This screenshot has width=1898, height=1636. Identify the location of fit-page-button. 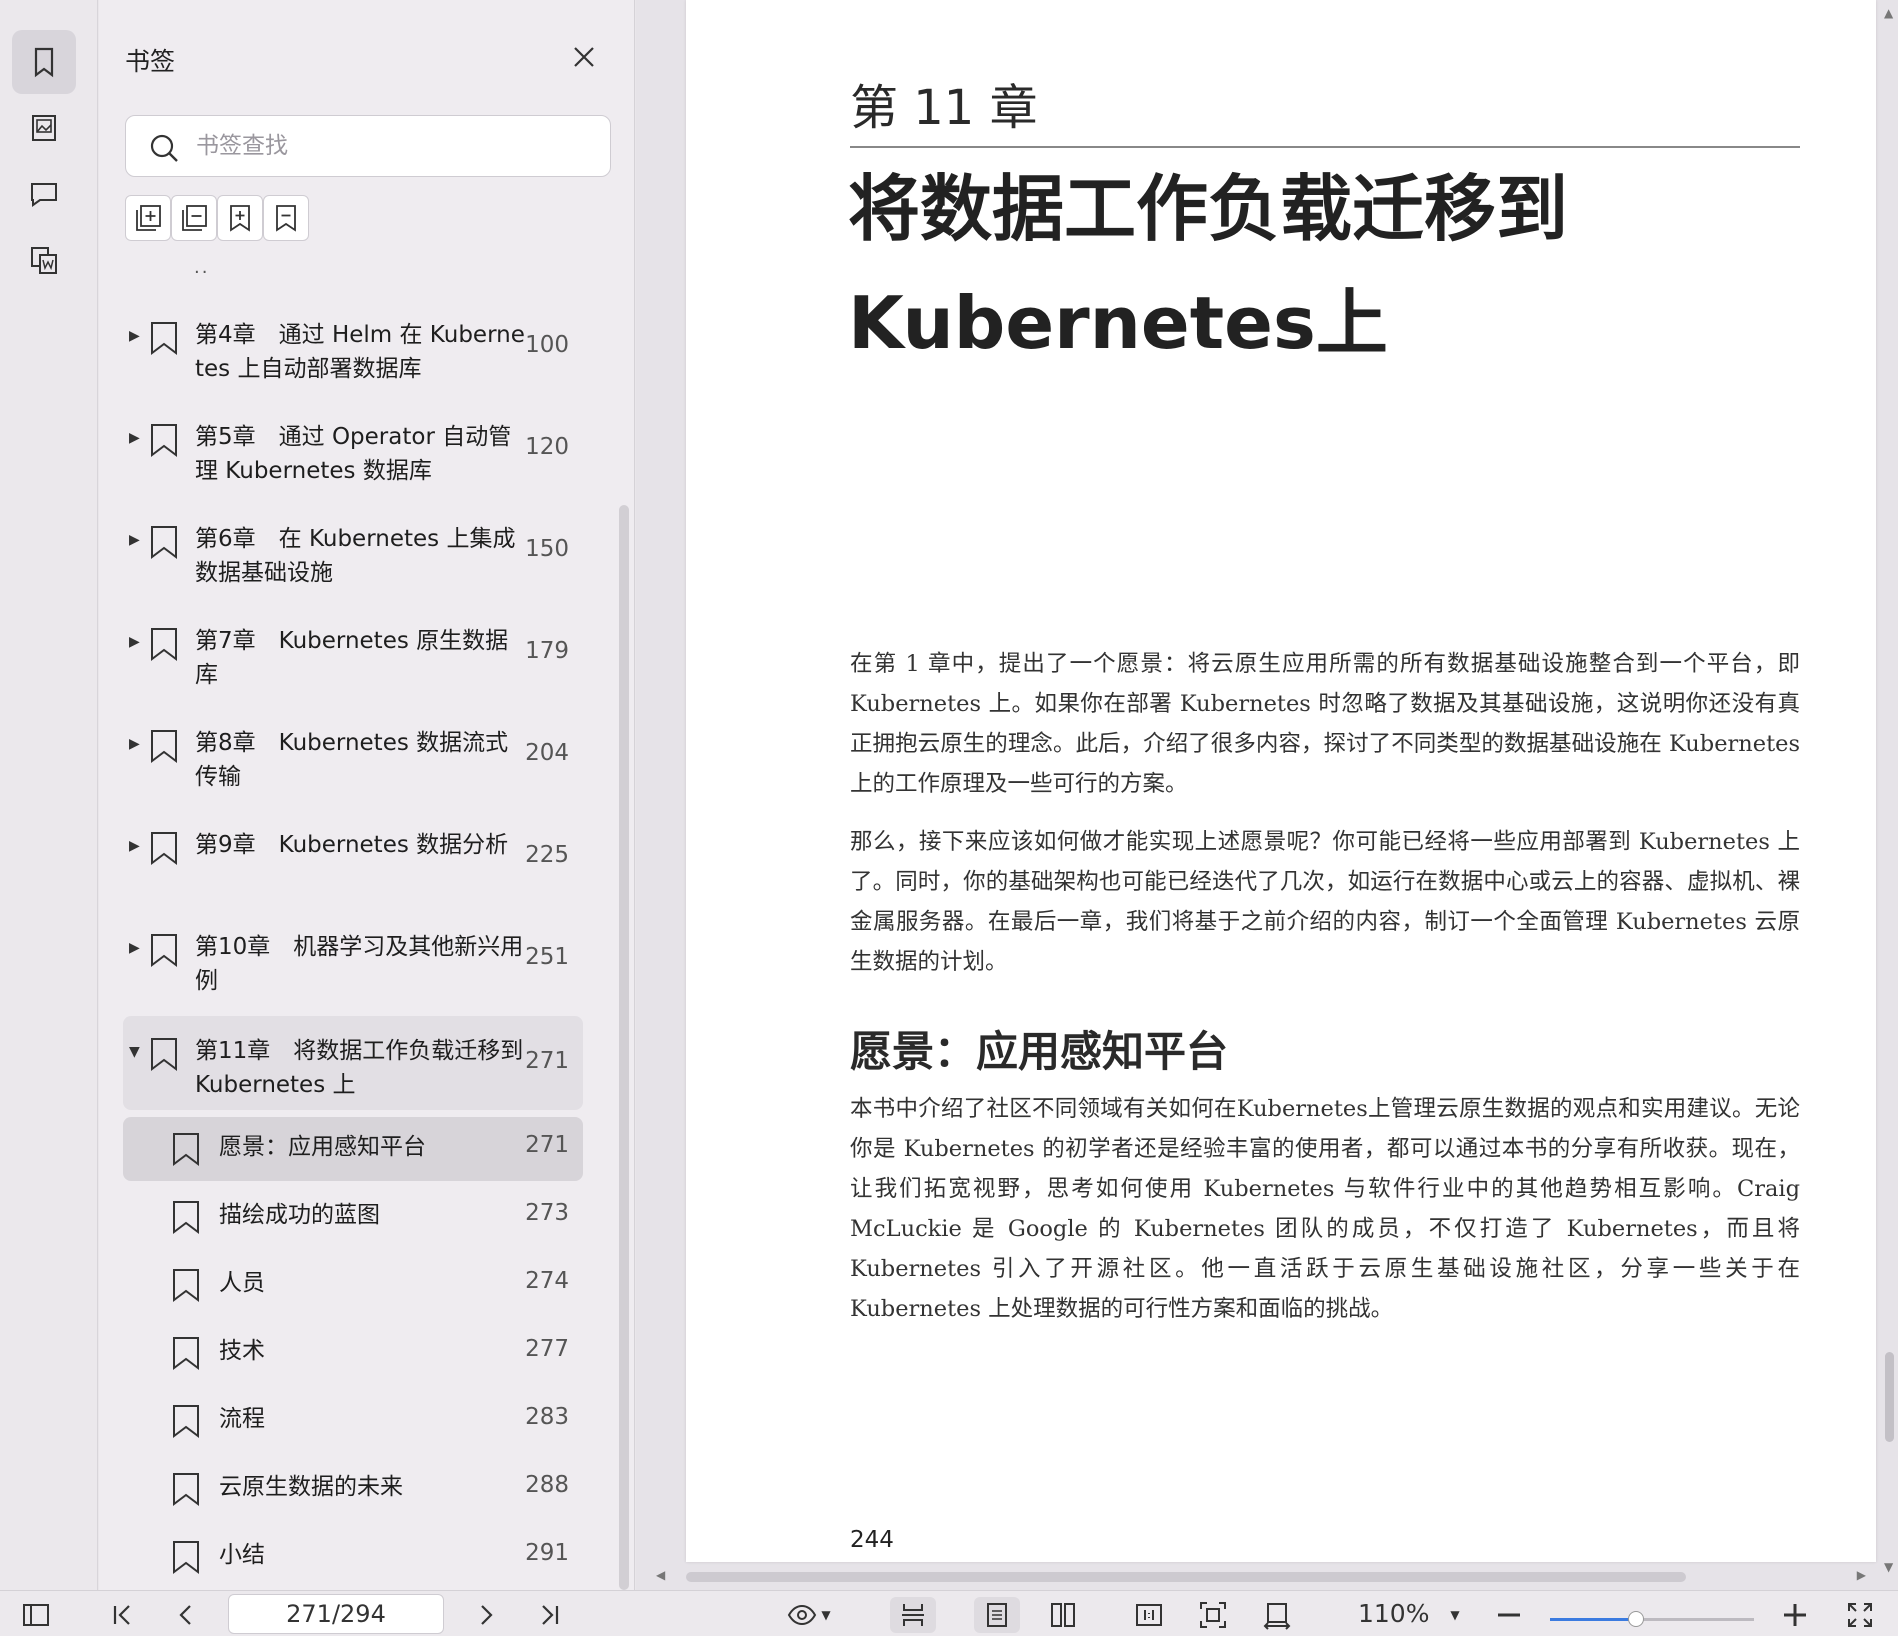
(1213, 1615).